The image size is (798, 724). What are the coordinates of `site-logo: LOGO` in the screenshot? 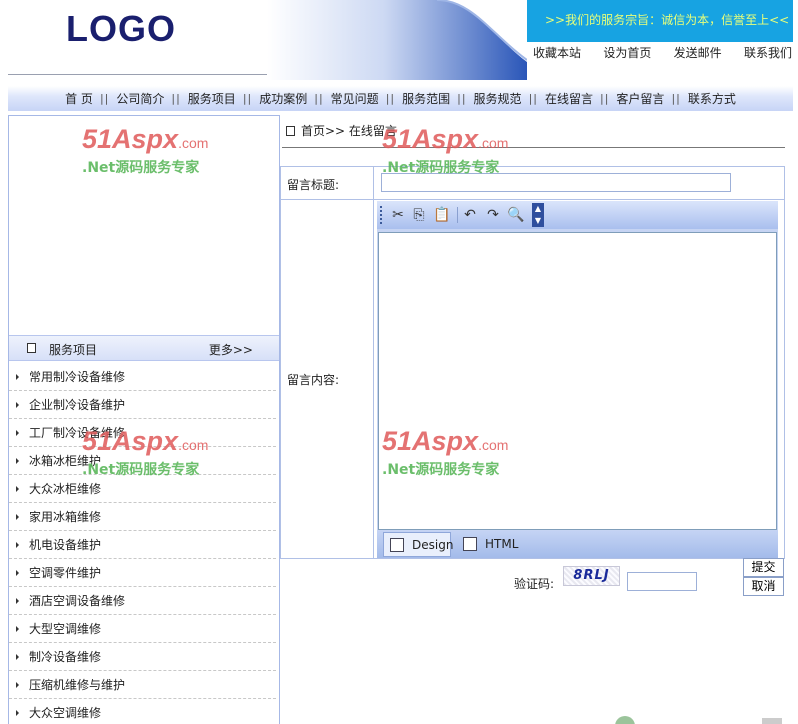 It's located at (121, 28).